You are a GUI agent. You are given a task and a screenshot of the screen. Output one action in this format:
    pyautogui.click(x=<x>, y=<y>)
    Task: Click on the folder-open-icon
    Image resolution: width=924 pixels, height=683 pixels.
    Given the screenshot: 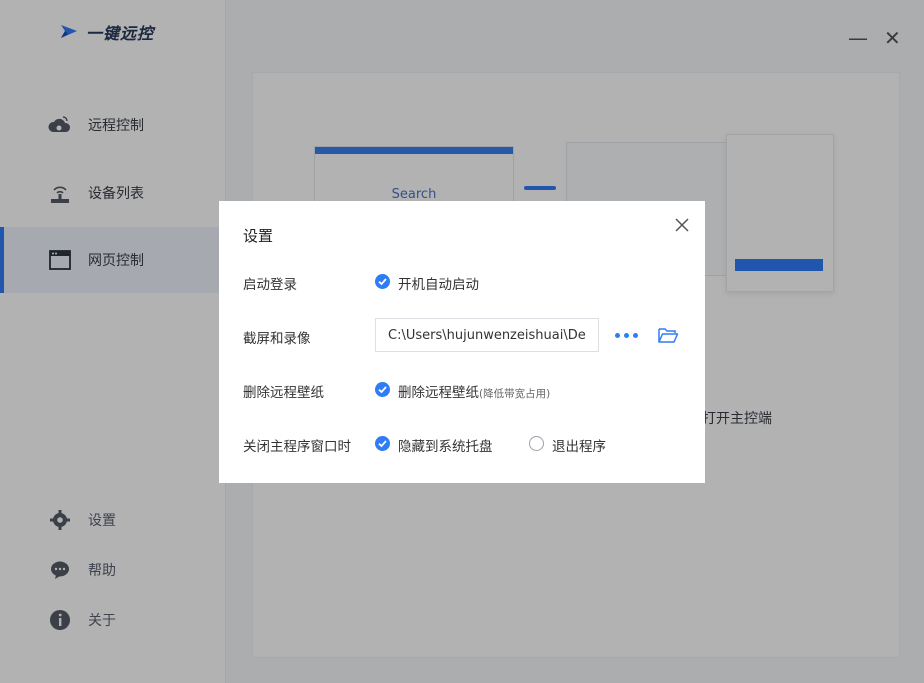 What is the action you would take?
    pyautogui.click(x=668, y=335)
    